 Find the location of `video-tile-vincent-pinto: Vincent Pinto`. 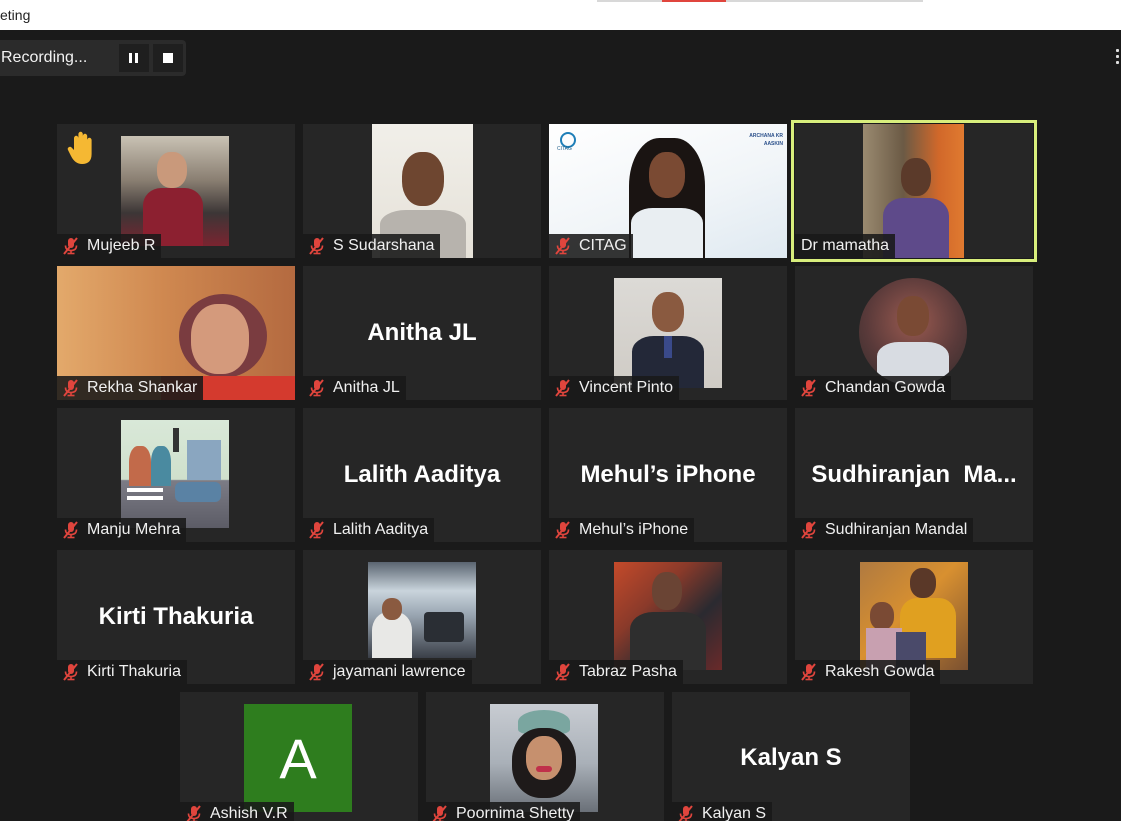

video-tile-vincent-pinto: Vincent Pinto is located at coordinates (668, 333).